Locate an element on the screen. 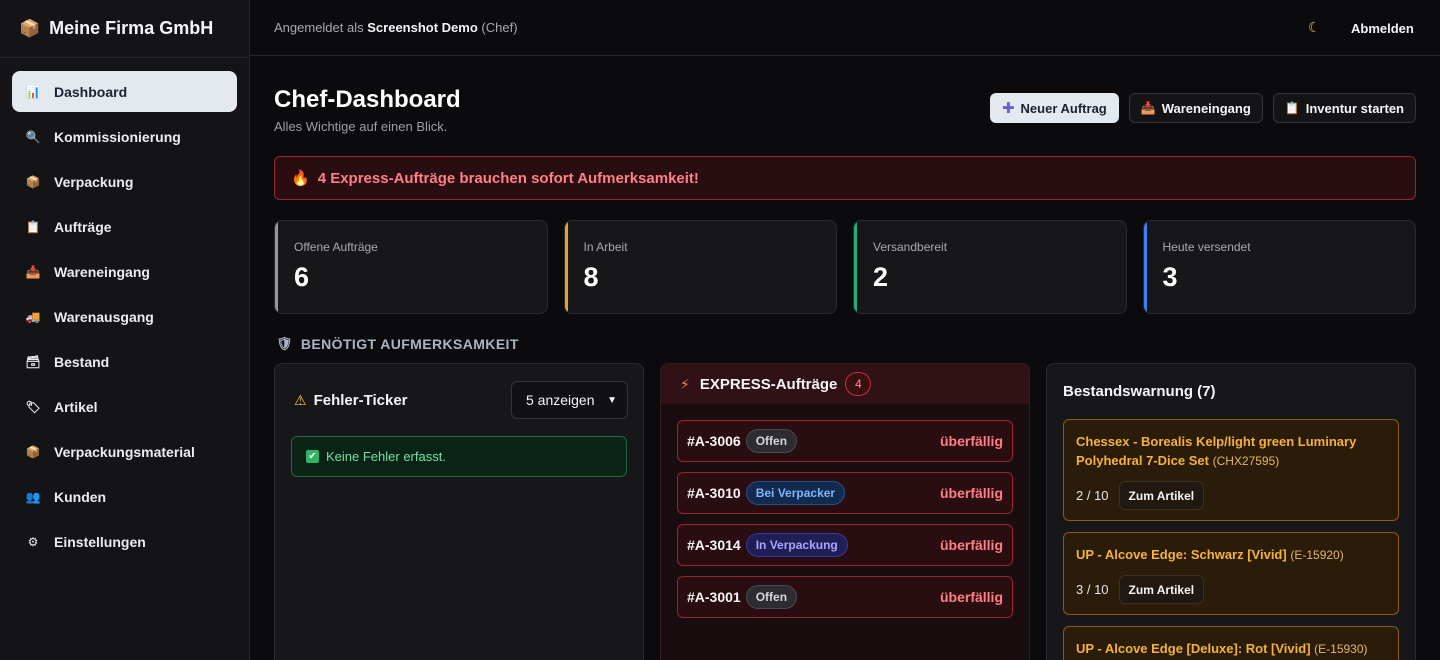  section-heading: 🛡 BENÖTIGT AUFMERKSAMKEIT is located at coordinates (397, 344).